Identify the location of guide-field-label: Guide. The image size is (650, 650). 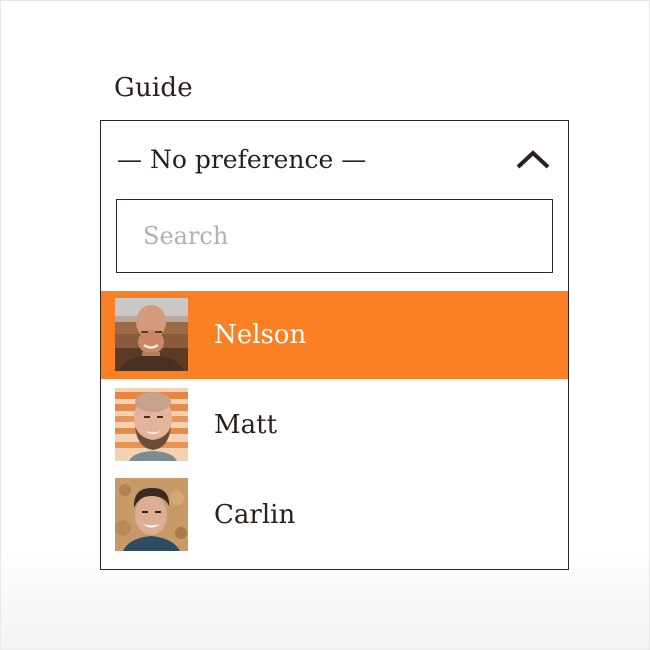
(153, 88).